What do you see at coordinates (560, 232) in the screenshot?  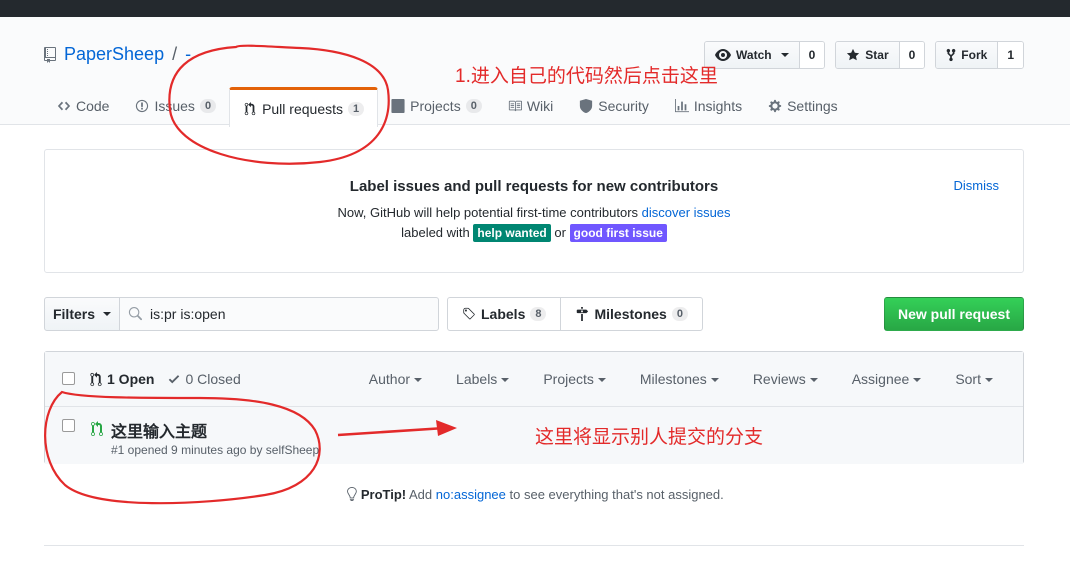 I see `banner-or-text: or` at bounding box center [560, 232].